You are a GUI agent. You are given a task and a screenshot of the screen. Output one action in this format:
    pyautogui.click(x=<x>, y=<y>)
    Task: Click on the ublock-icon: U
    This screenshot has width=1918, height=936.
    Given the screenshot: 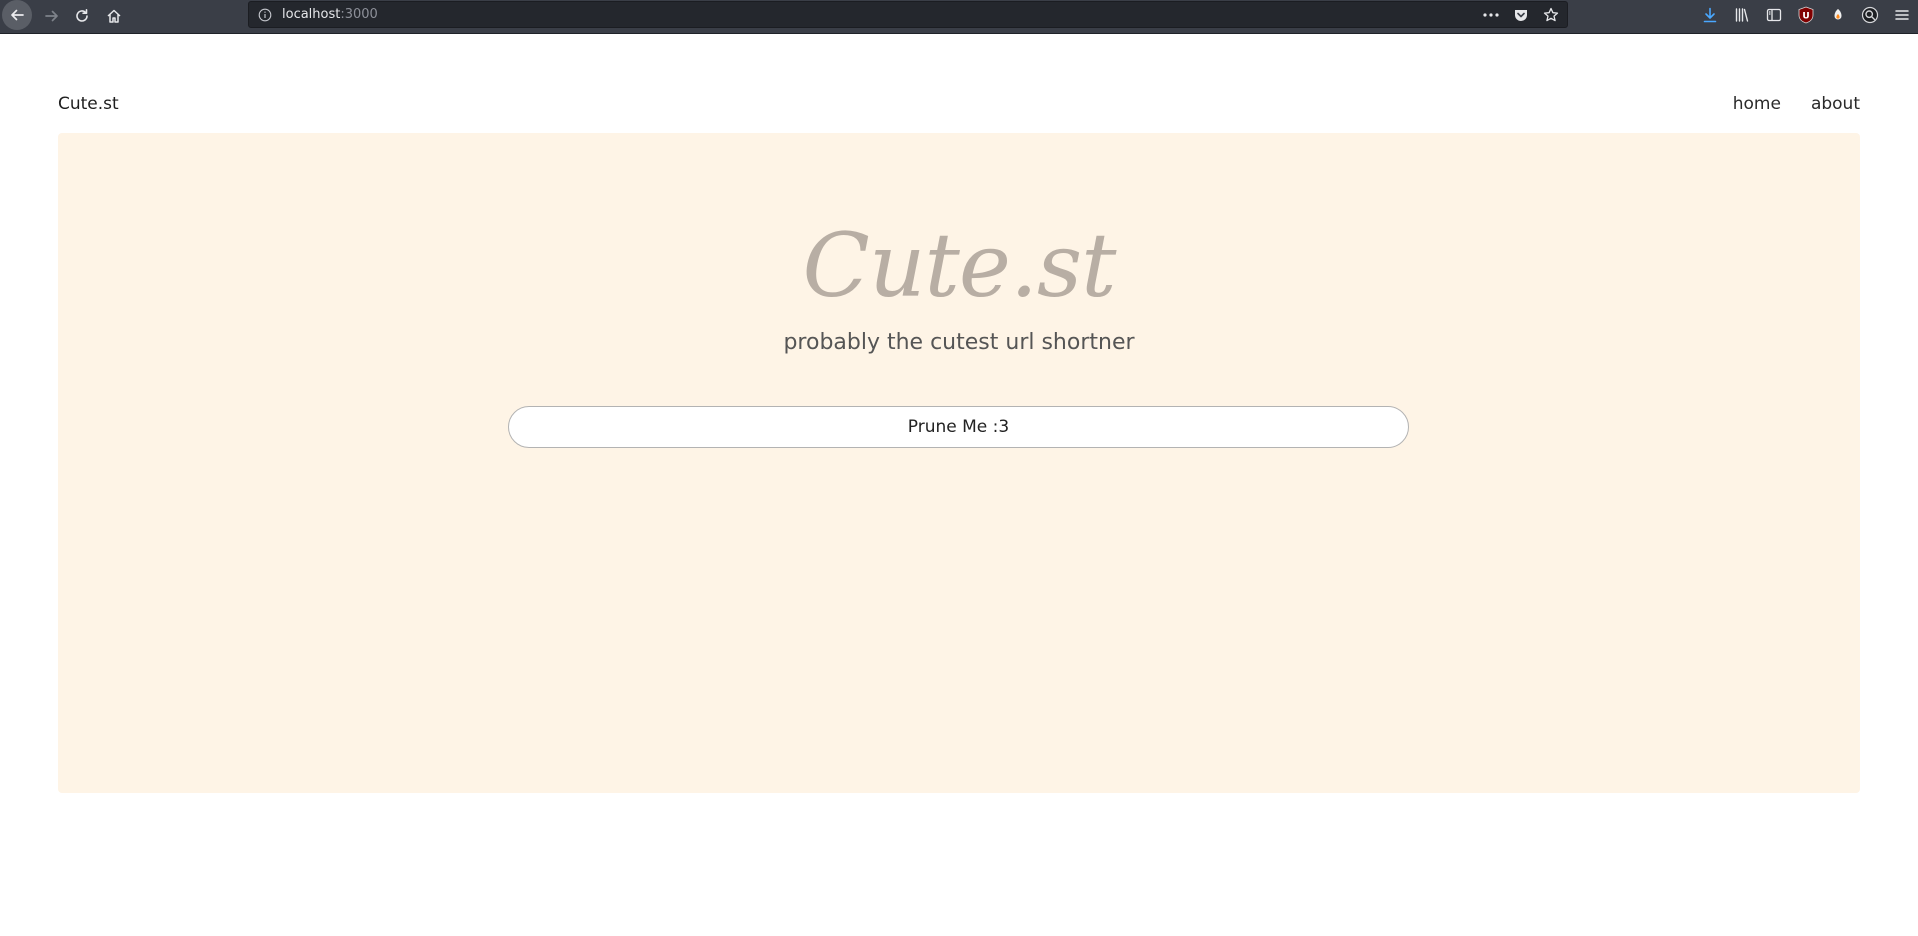 What is the action you would take?
    pyautogui.click(x=1806, y=15)
    